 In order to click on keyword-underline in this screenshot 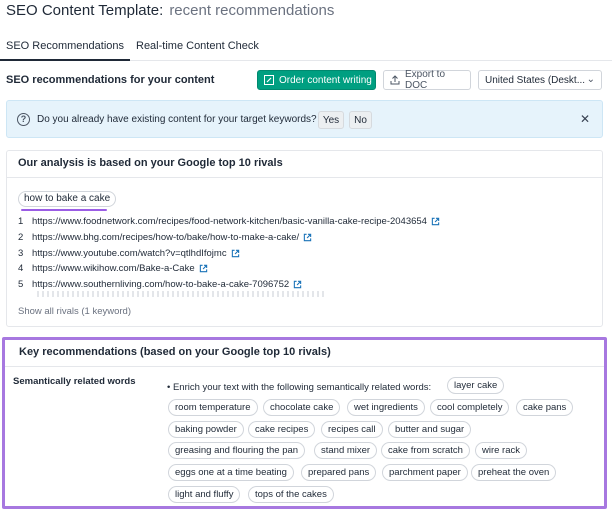, I will do `click(64, 210)`.